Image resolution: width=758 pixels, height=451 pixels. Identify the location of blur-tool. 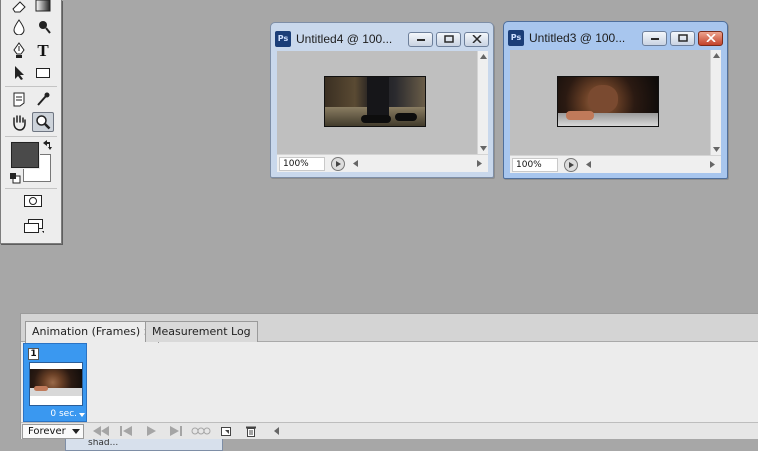
(19, 27).